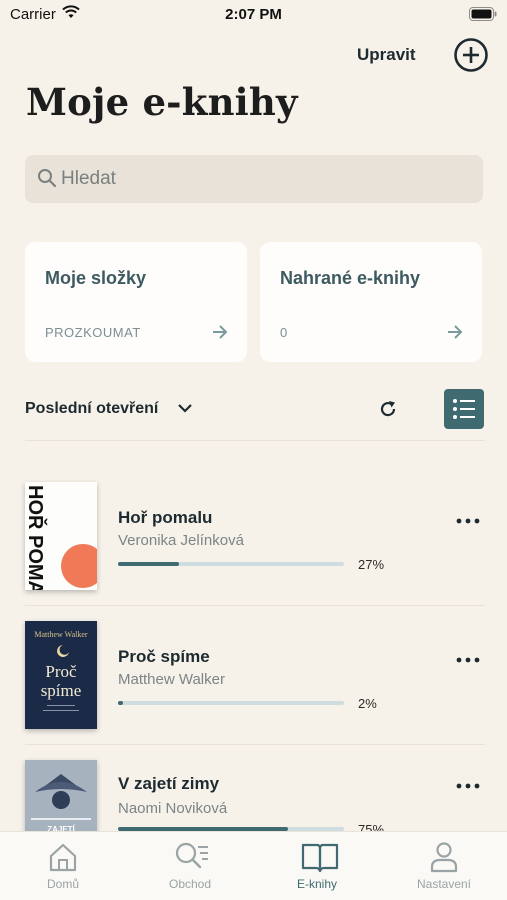  What do you see at coordinates (61, 634) in the screenshot?
I see `cover-author: Matthew Walker` at bounding box center [61, 634].